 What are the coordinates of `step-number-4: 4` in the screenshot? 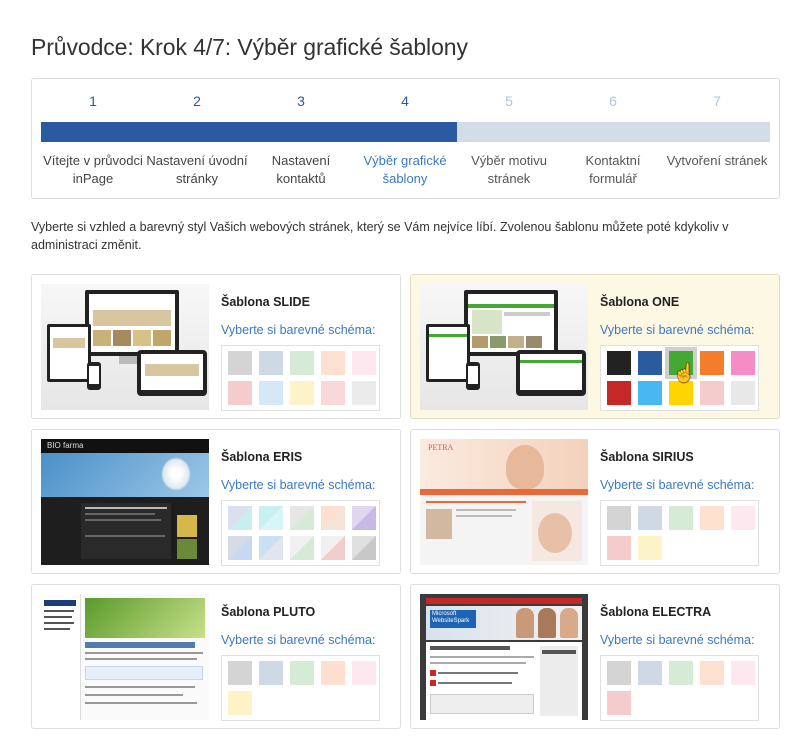 It's located at (405, 101).